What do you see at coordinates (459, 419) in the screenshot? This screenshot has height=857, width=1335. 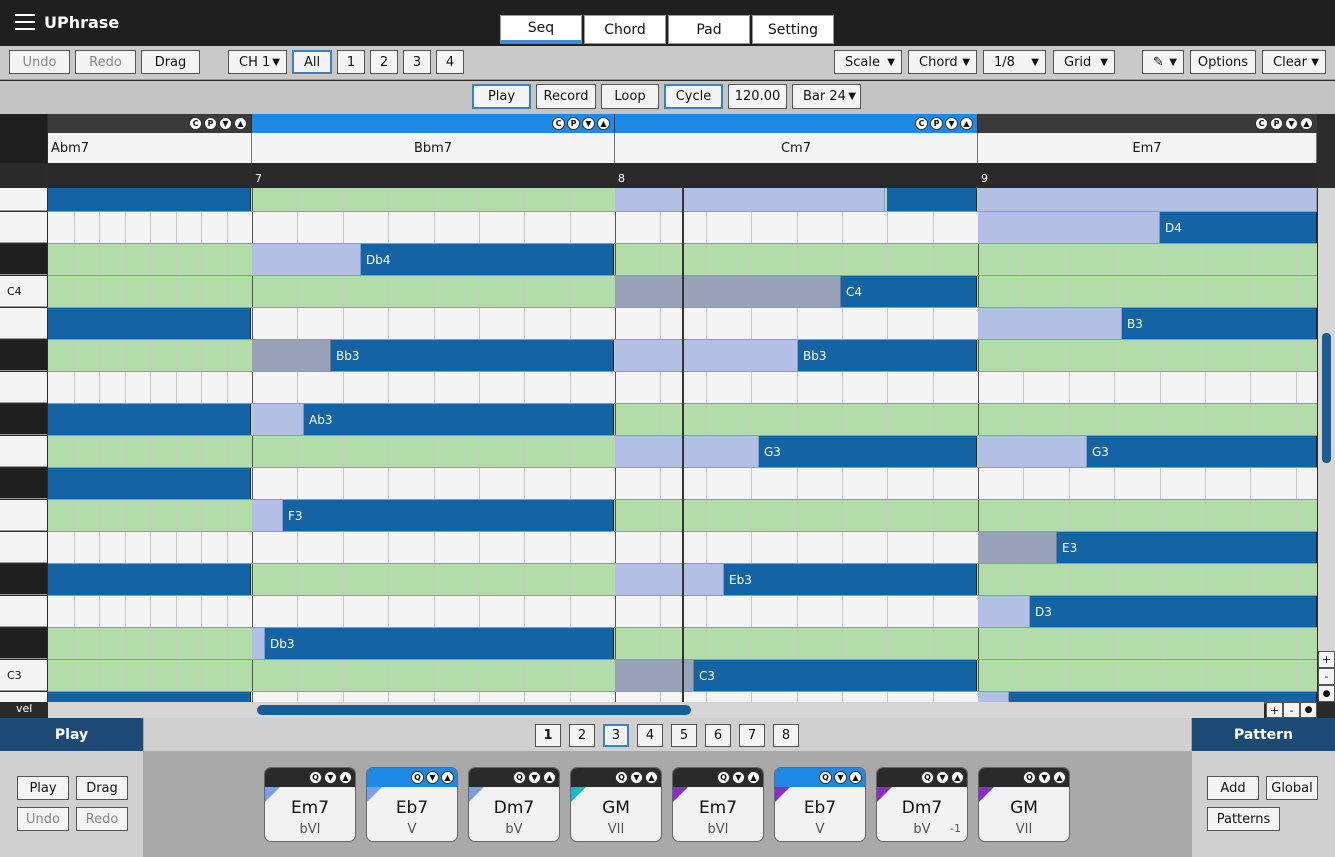 I see `note-block: Ab3` at bounding box center [459, 419].